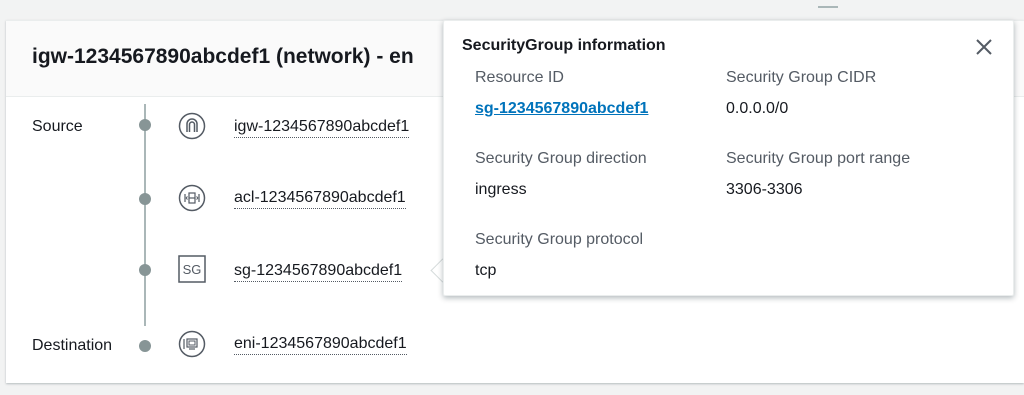 The image size is (1024, 395). I want to click on security-group-icon: SG, so click(192, 269).